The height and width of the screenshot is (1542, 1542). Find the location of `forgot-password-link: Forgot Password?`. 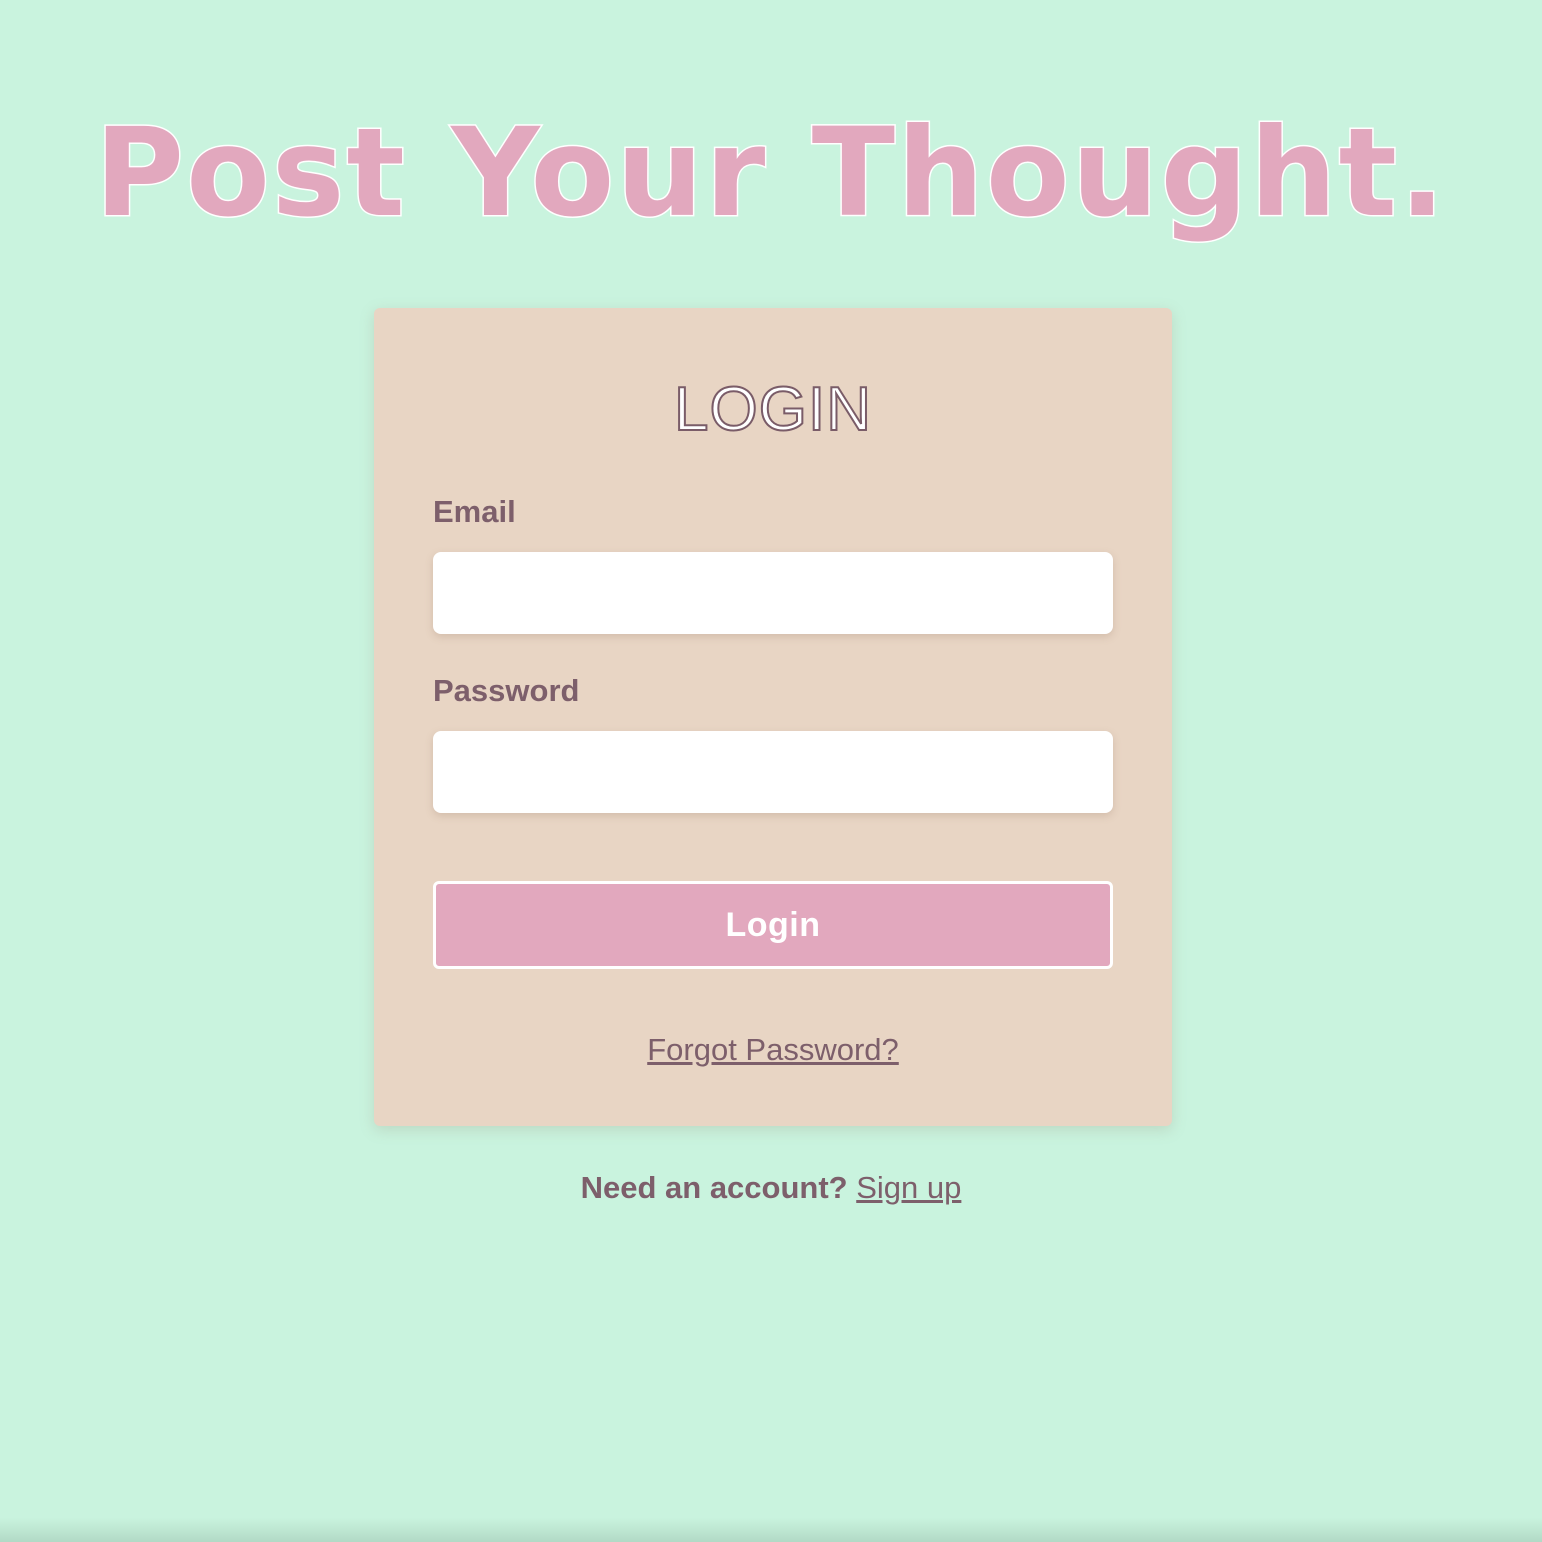

forgot-password-link: Forgot Password? is located at coordinates (773, 1049).